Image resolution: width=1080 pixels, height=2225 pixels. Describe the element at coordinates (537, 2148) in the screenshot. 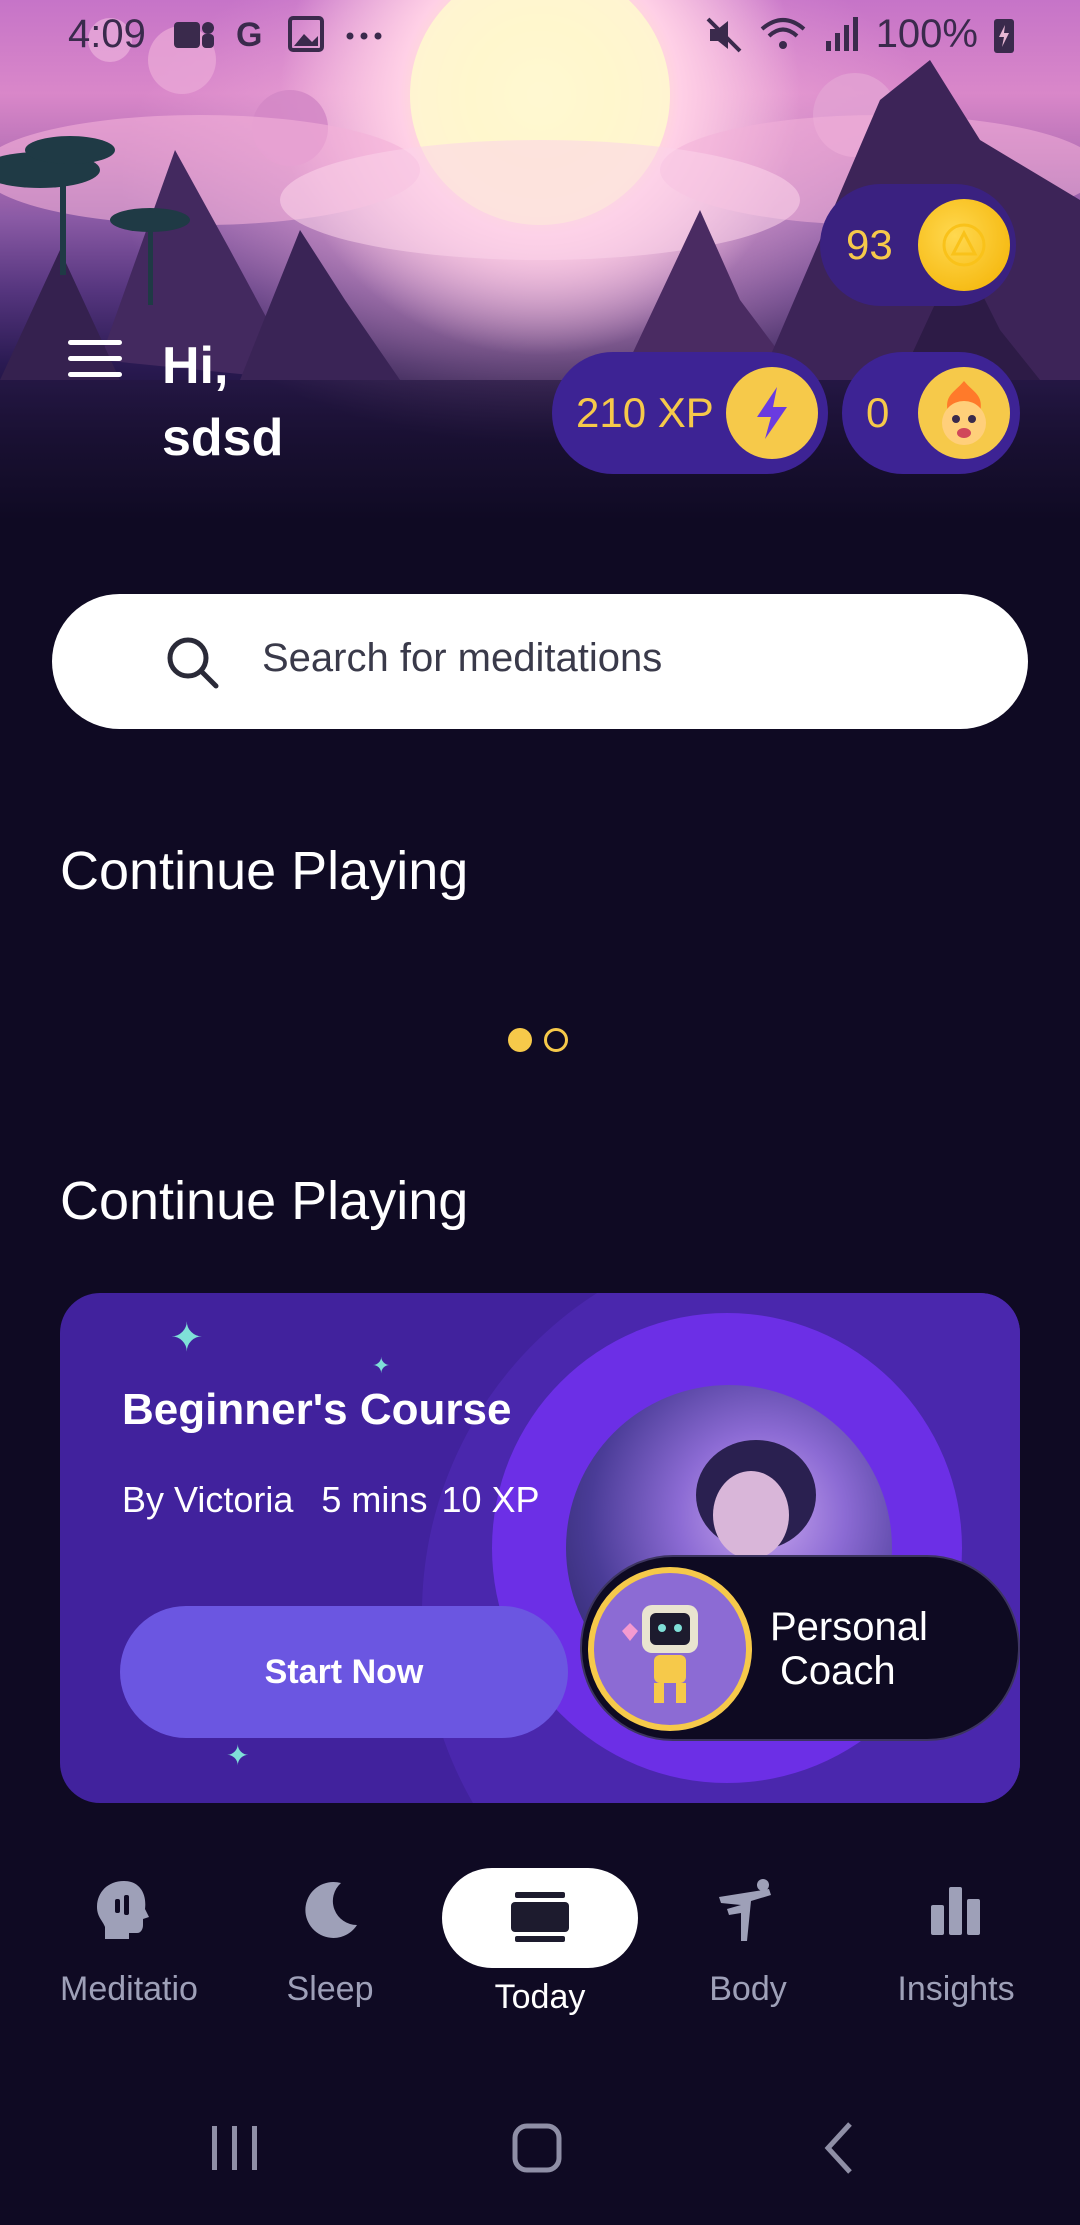

I see `home-icon` at that location.